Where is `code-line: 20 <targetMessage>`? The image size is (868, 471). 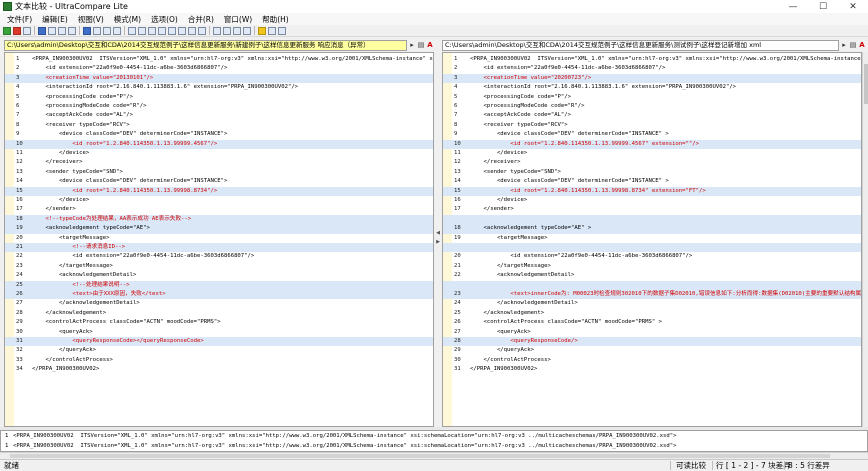 code-line: 20 <targetMessage> is located at coordinates (219, 238).